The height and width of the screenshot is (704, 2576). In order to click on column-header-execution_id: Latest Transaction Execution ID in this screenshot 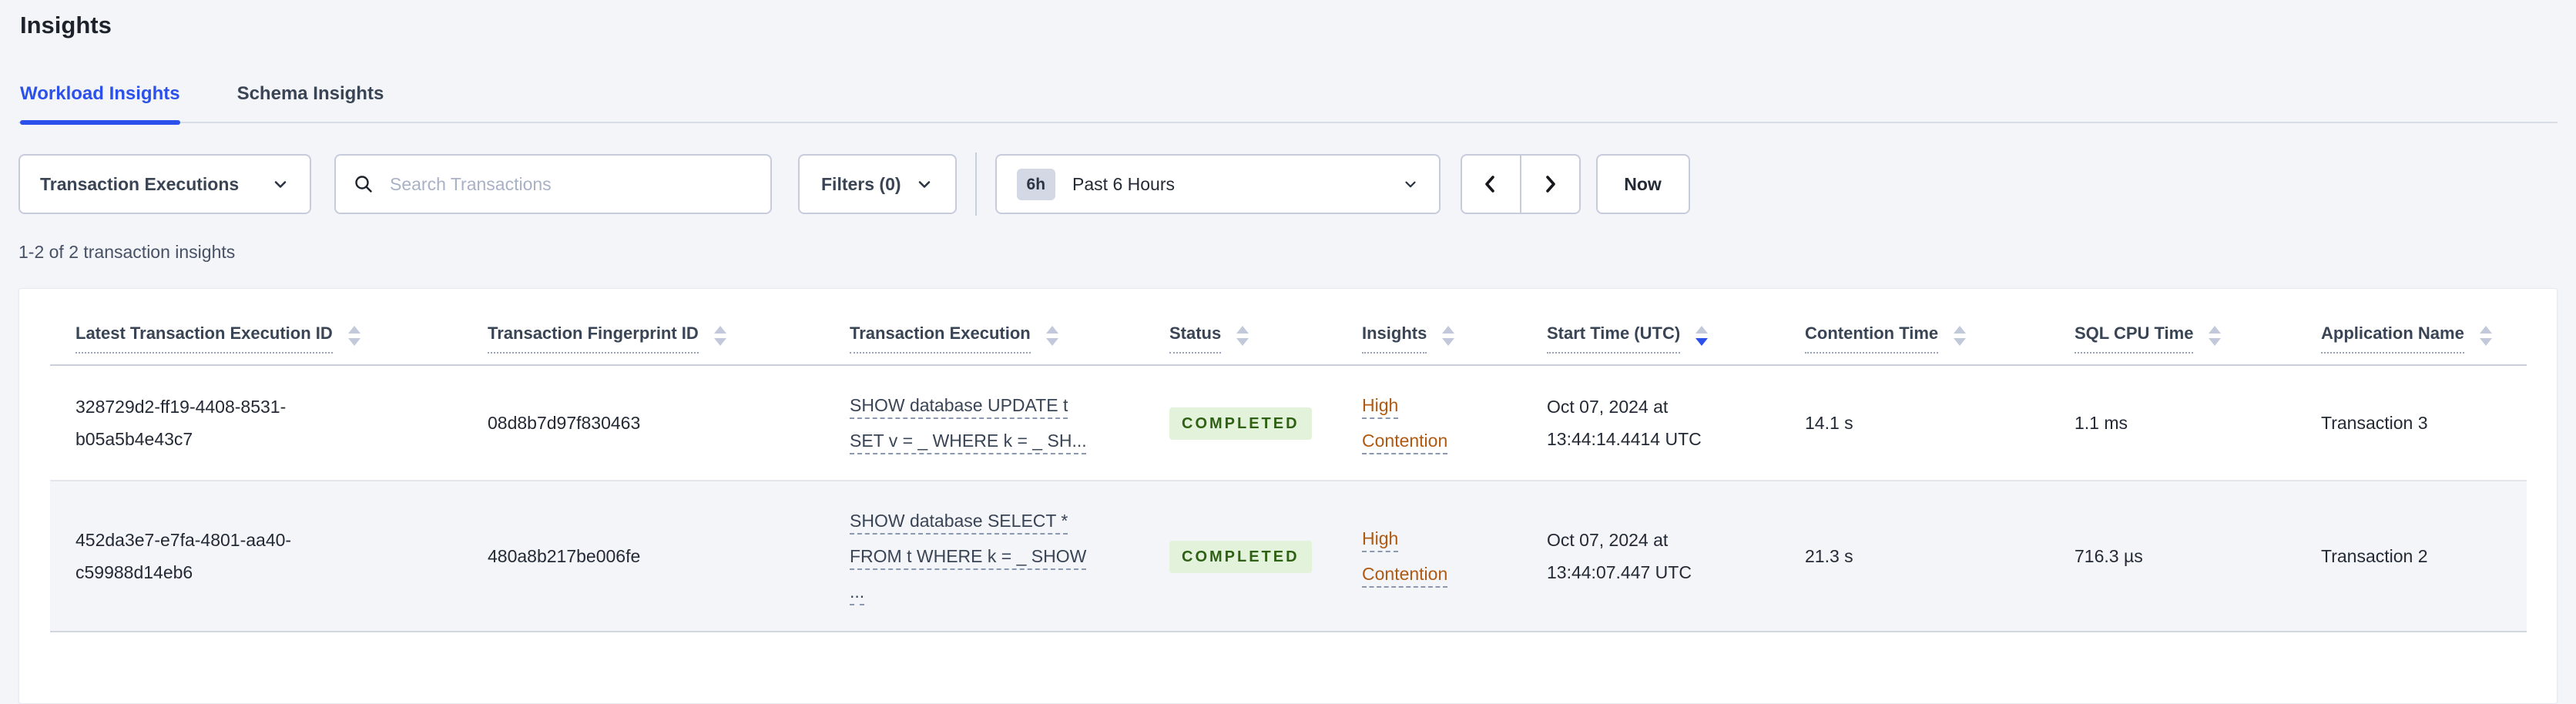, I will do `click(256, 327)`.